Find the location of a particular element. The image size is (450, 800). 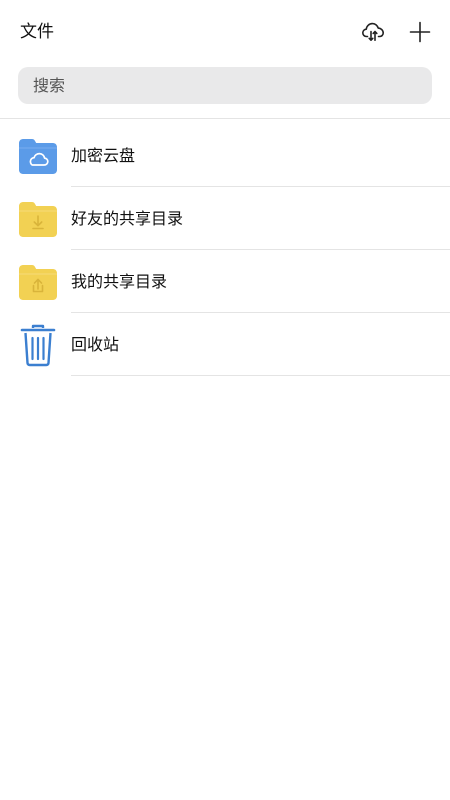

page-title: 文件 is located at coordinates (37, 32).